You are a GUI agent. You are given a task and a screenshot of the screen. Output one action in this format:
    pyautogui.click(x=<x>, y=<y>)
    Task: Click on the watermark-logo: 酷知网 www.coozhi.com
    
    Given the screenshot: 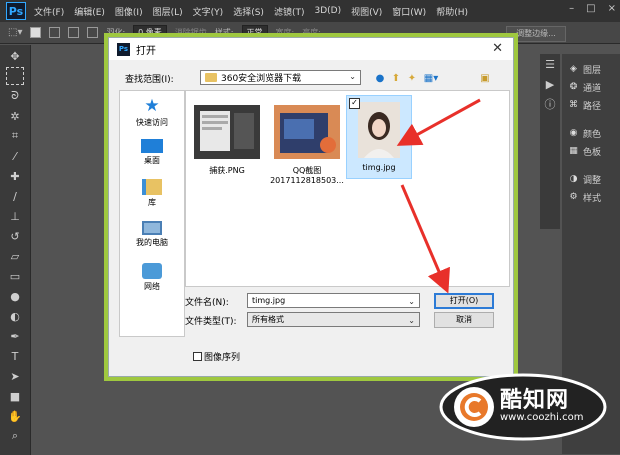 What is the action you would take?
    pyautogui.click(x=523, y=407)
    